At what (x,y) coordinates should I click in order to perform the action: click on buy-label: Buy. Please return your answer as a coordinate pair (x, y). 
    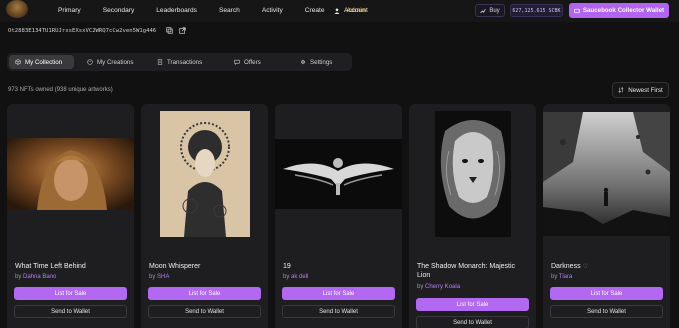
    Looking at the image, I should click on (494, 10).